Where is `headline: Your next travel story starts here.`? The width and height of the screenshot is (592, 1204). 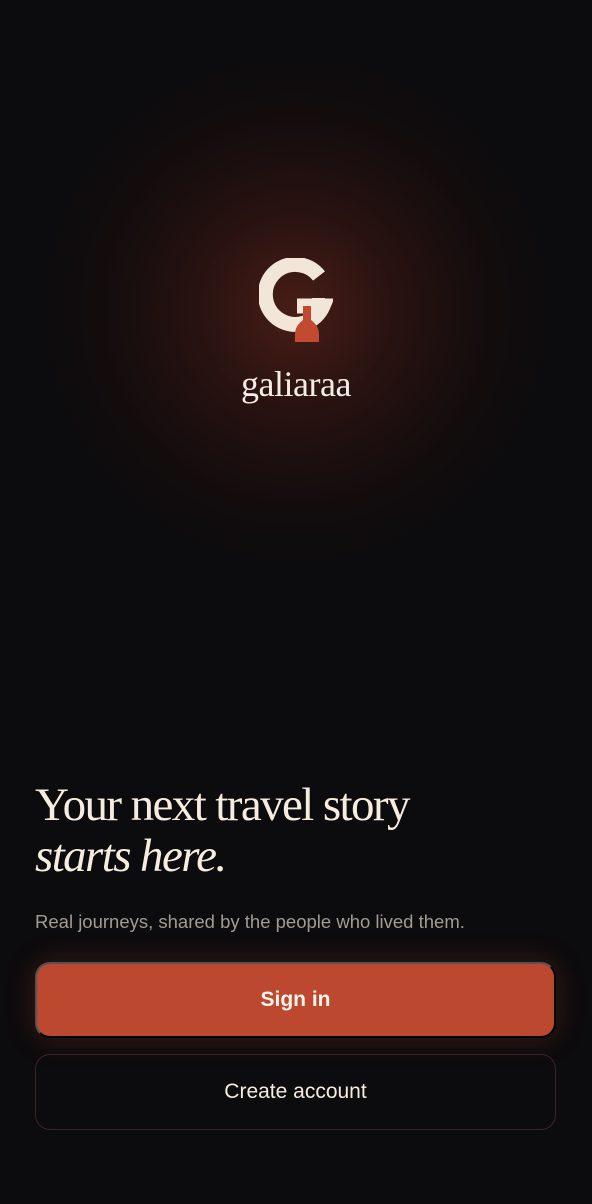 headline: Your next travel story starts here. is located at coordinates (295, 831).